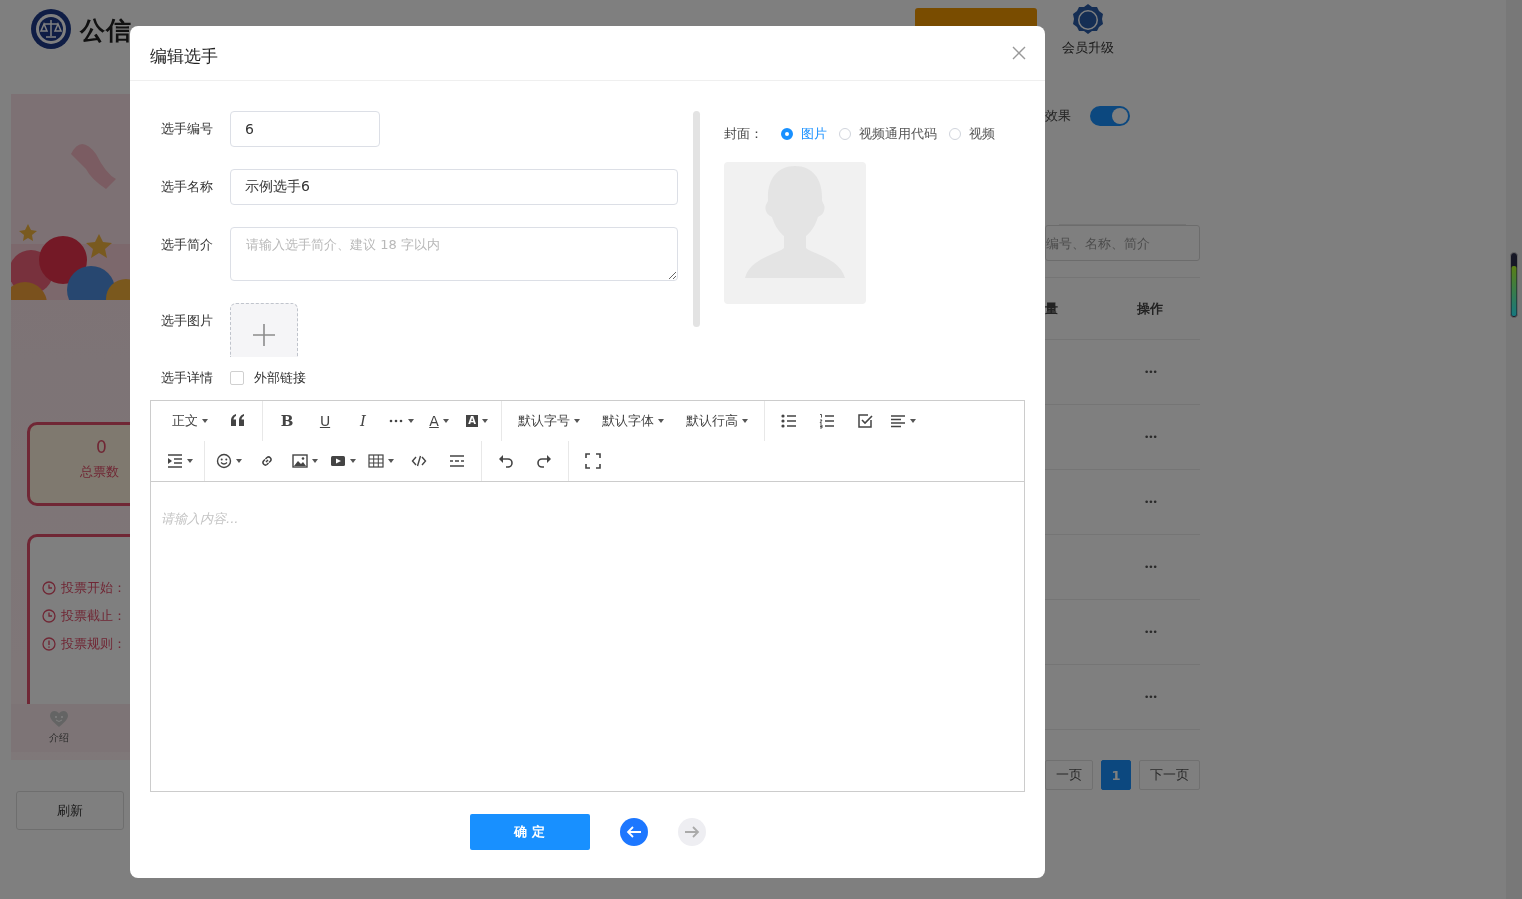 This screenshot has width=1522, height=899. Describe the element at coordinates (814, 134) in the screenshot. I see `radio-label: 图片` at that location.